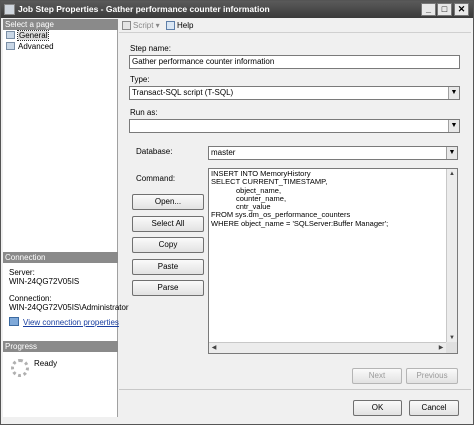 The width and height of the screenshot is (474, 425). What do you see at coordinates (9, 9) in the screenshot?
I see `app-icon` at bounding box center [9, 9].